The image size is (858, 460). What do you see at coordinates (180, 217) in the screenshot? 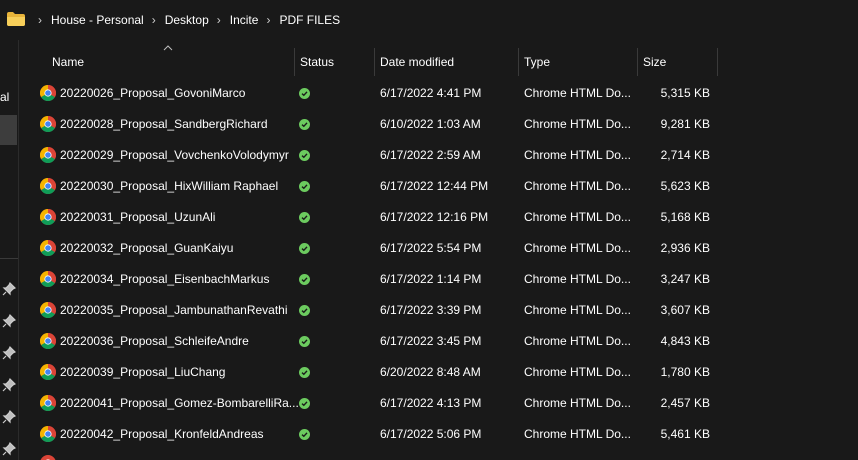
I see `file-name: 20220031_Proposal_UzunAli` at bounding box center [180, 217].